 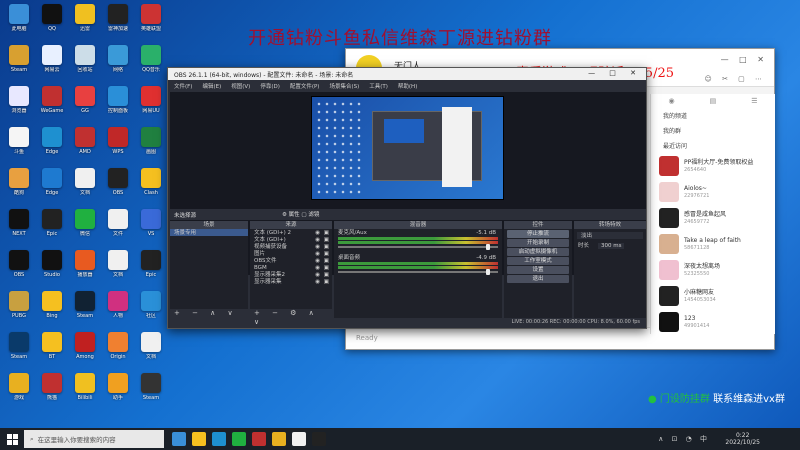 What do you see at coordinates (305, 87) in the screenshot?
I see `obs-menu-item: 配置文件(P)` at bounding box center [305, 87].